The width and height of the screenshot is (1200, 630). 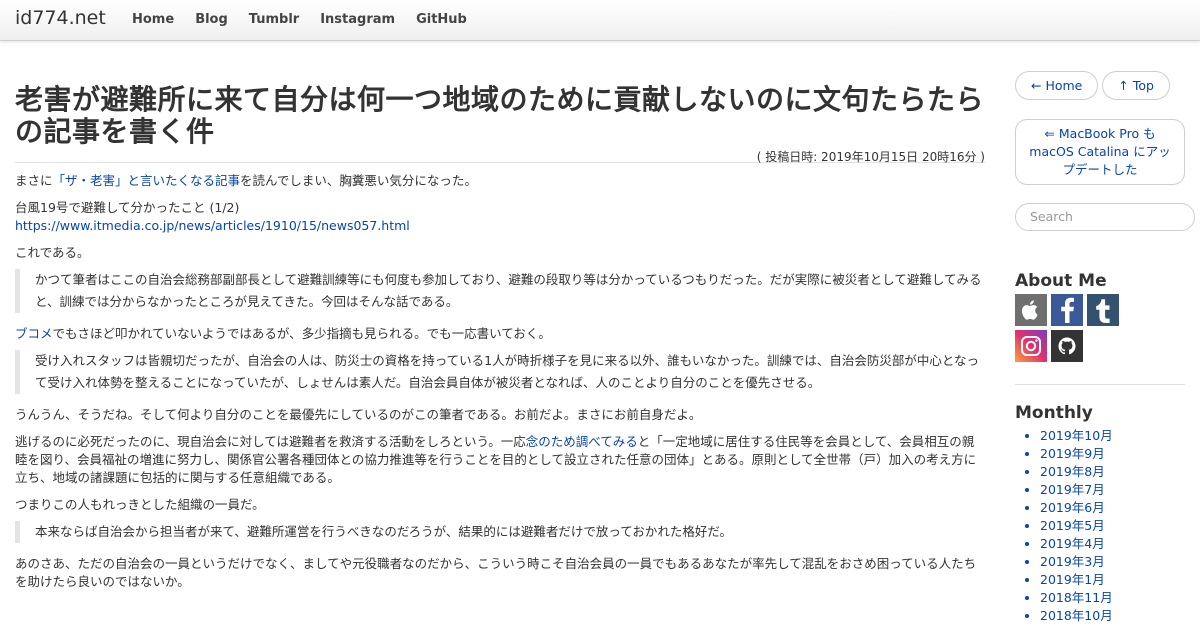 What do you see at coordinates (127, 207) in the screenshot?
I see `source-title: 台風19号で避難して分かったこと (1/2)` at bounding box center [127, 207].